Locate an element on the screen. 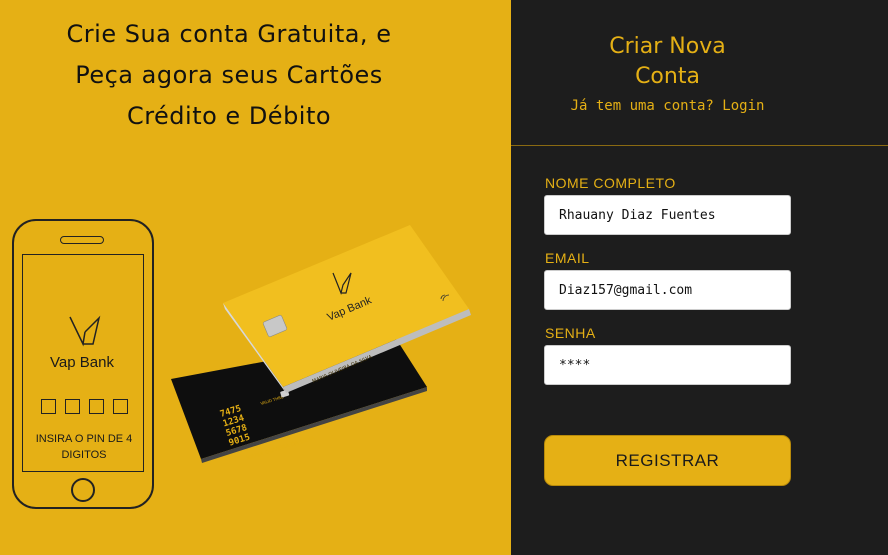 This screenshot has width=888, height=555. headline-line-2: Peça agora seus Cartões is located at coordinates (229, 75).